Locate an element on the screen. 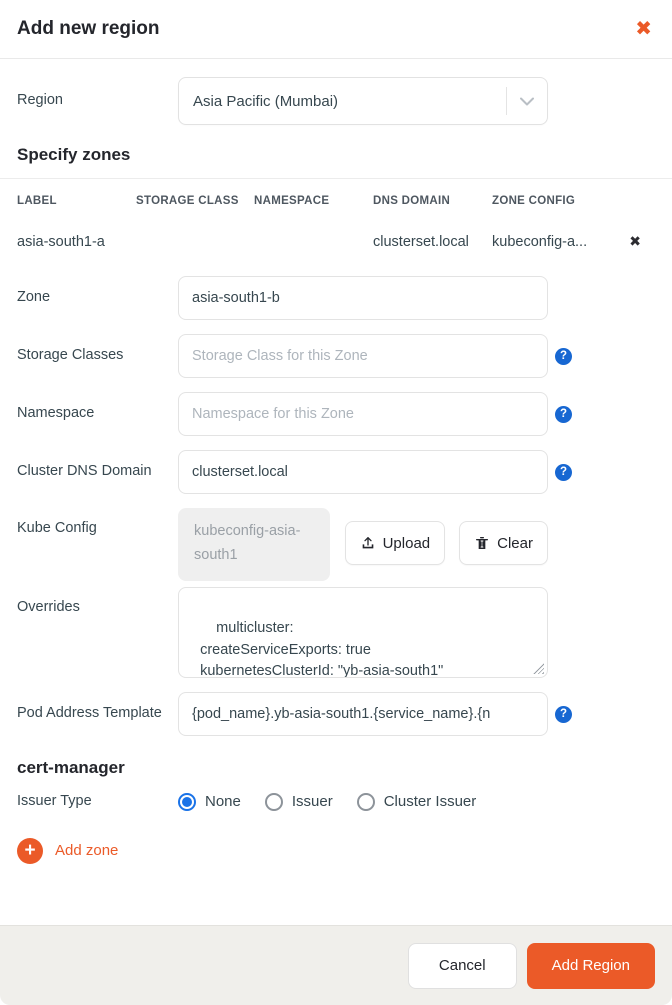  radio-none-label: None is located at coordinates (223, 802).